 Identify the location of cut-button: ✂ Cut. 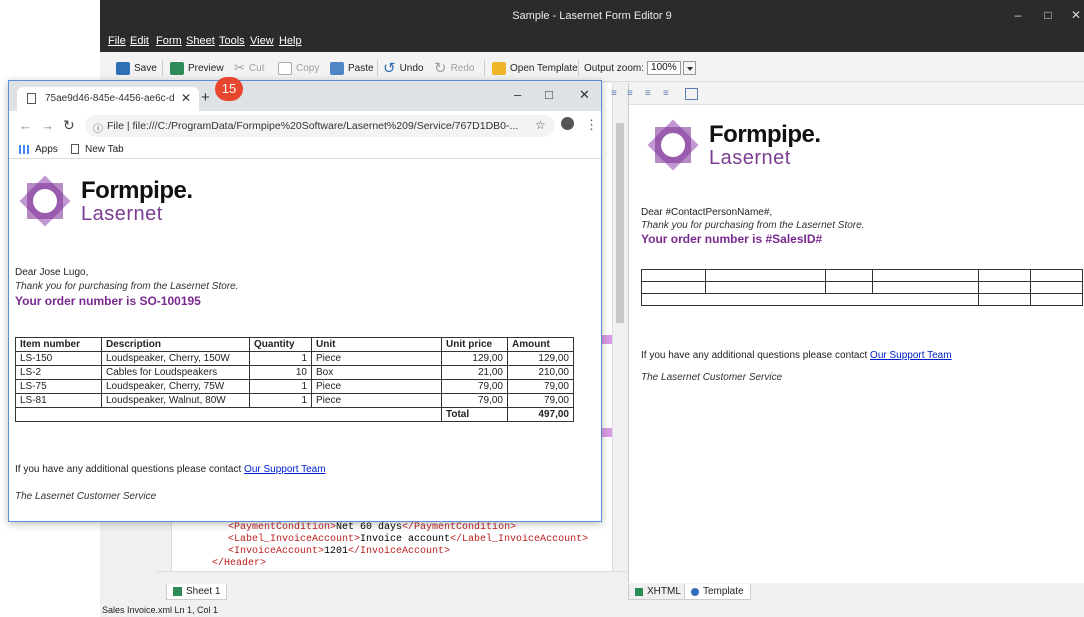
(249, 68).